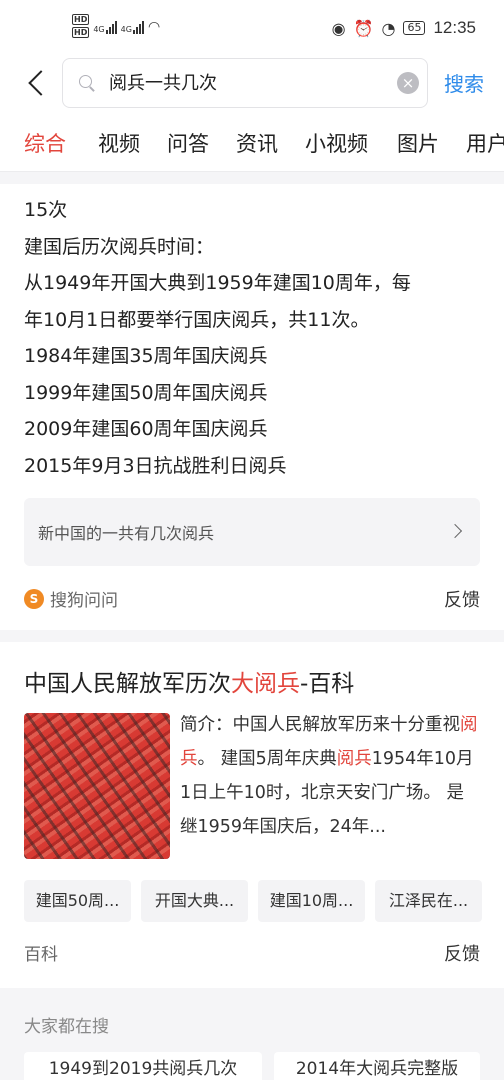 The width and height of the screenshot is (504, 1080). What do you see at coordinates (97, 786) in the screenshot?
I see `parade-thumbnail-image` at bounding box center [97, 786].